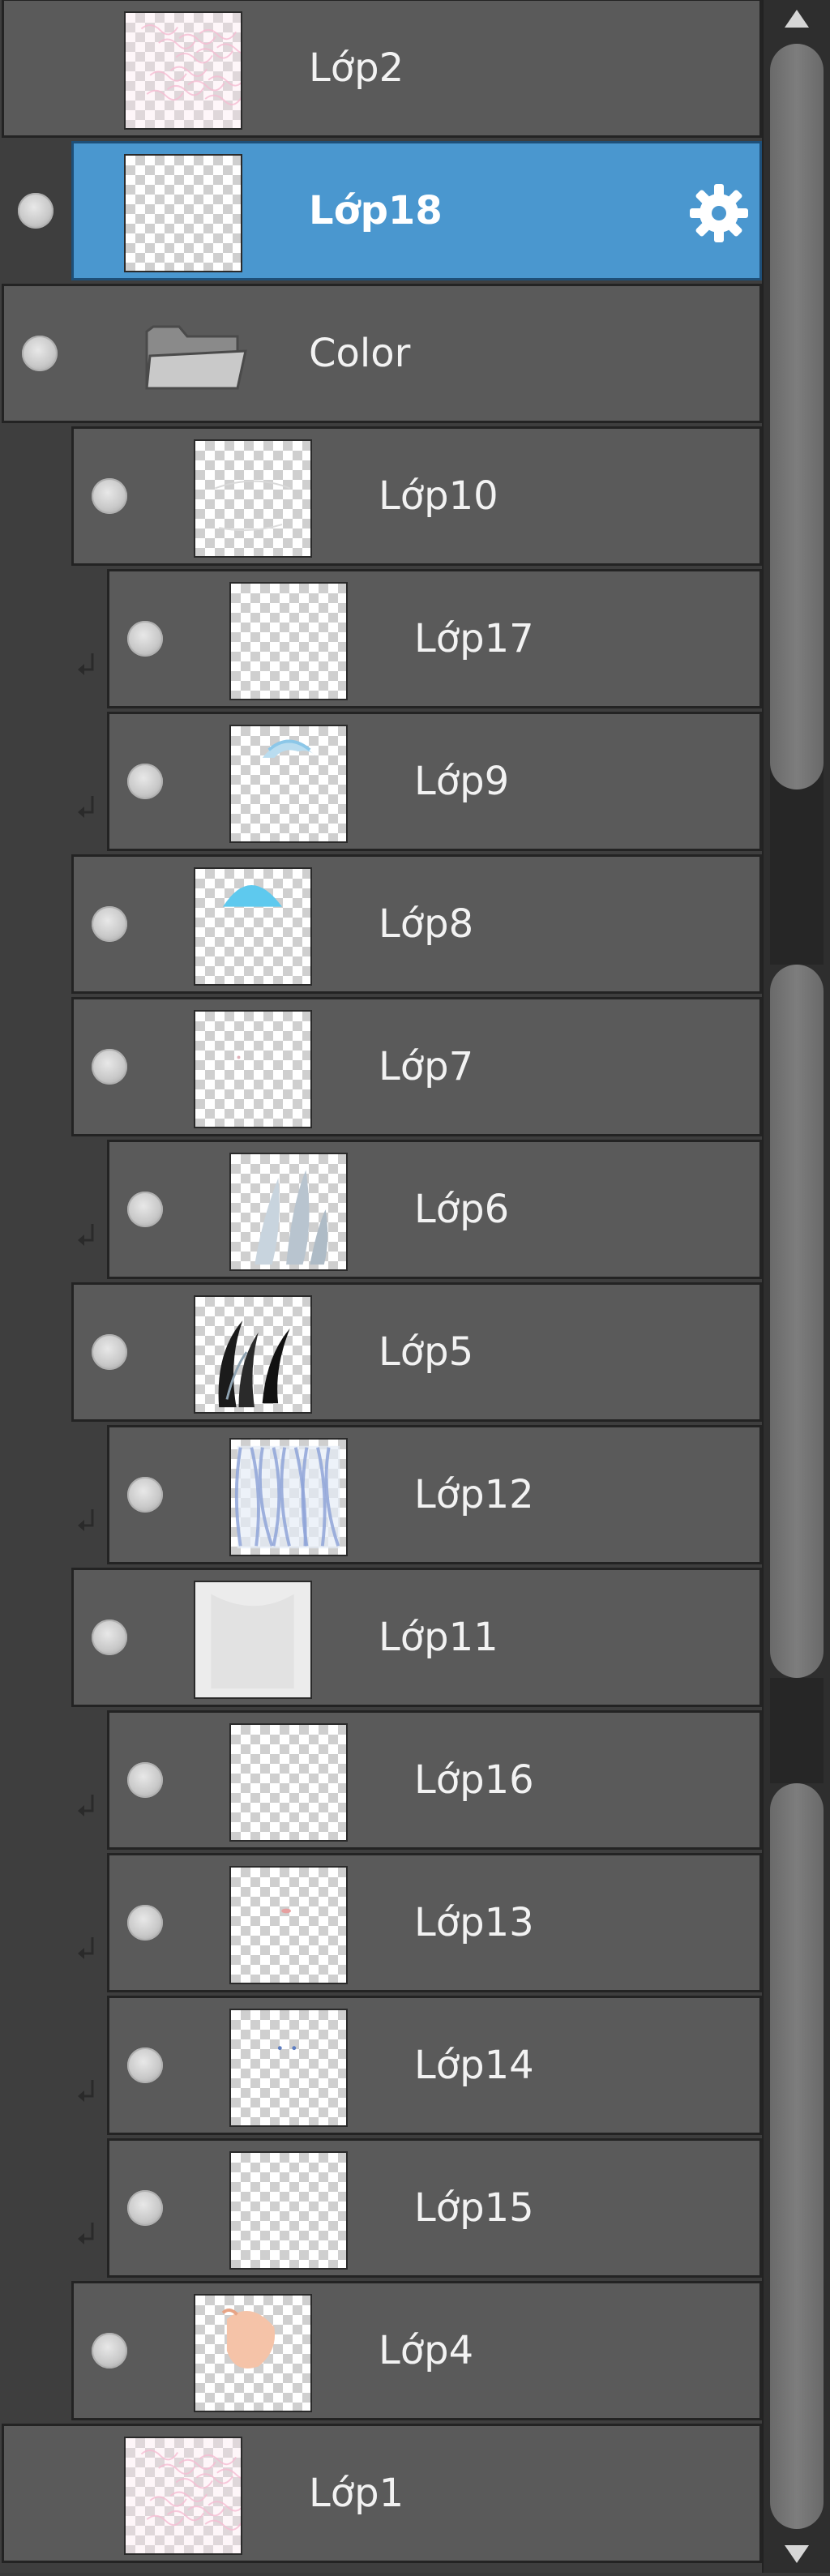 Image resolution: width=830 pixels, height=2576 pixels. I want to click on layer-row: Lớp11, so click(416, 1637).